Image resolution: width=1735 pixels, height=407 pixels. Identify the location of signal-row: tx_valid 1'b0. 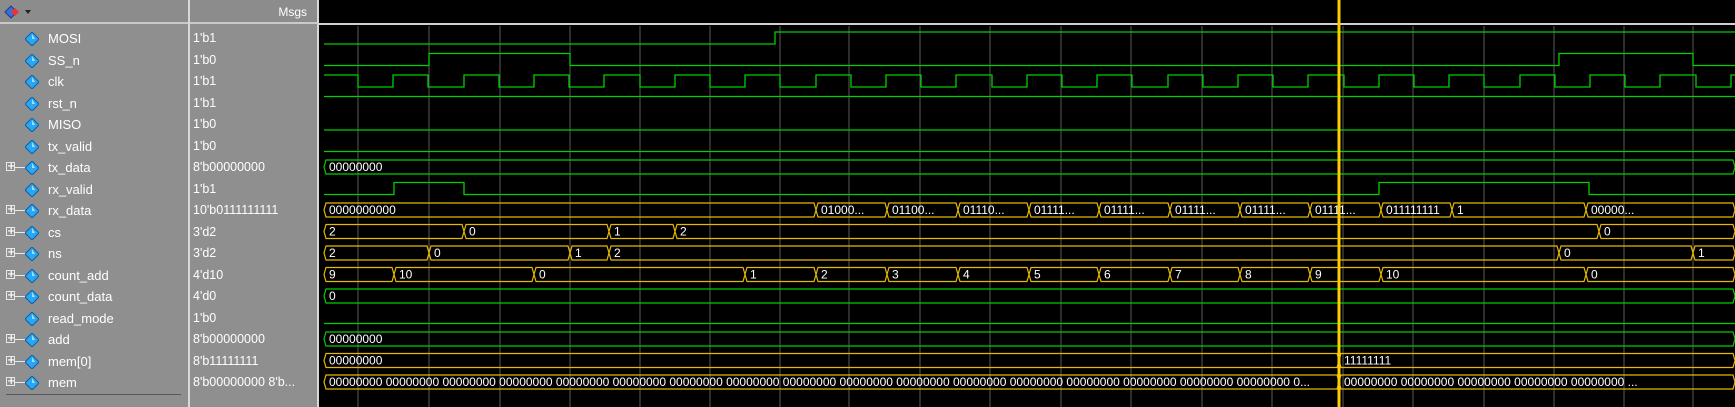
(158, 146).